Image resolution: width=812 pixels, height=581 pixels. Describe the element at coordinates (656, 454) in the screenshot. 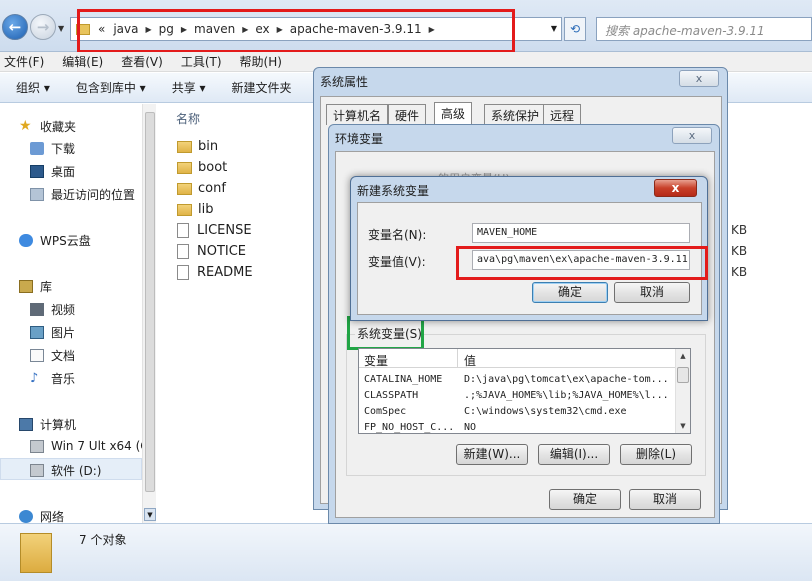

I see `delete-variable-button: 删除(L)` at that location.